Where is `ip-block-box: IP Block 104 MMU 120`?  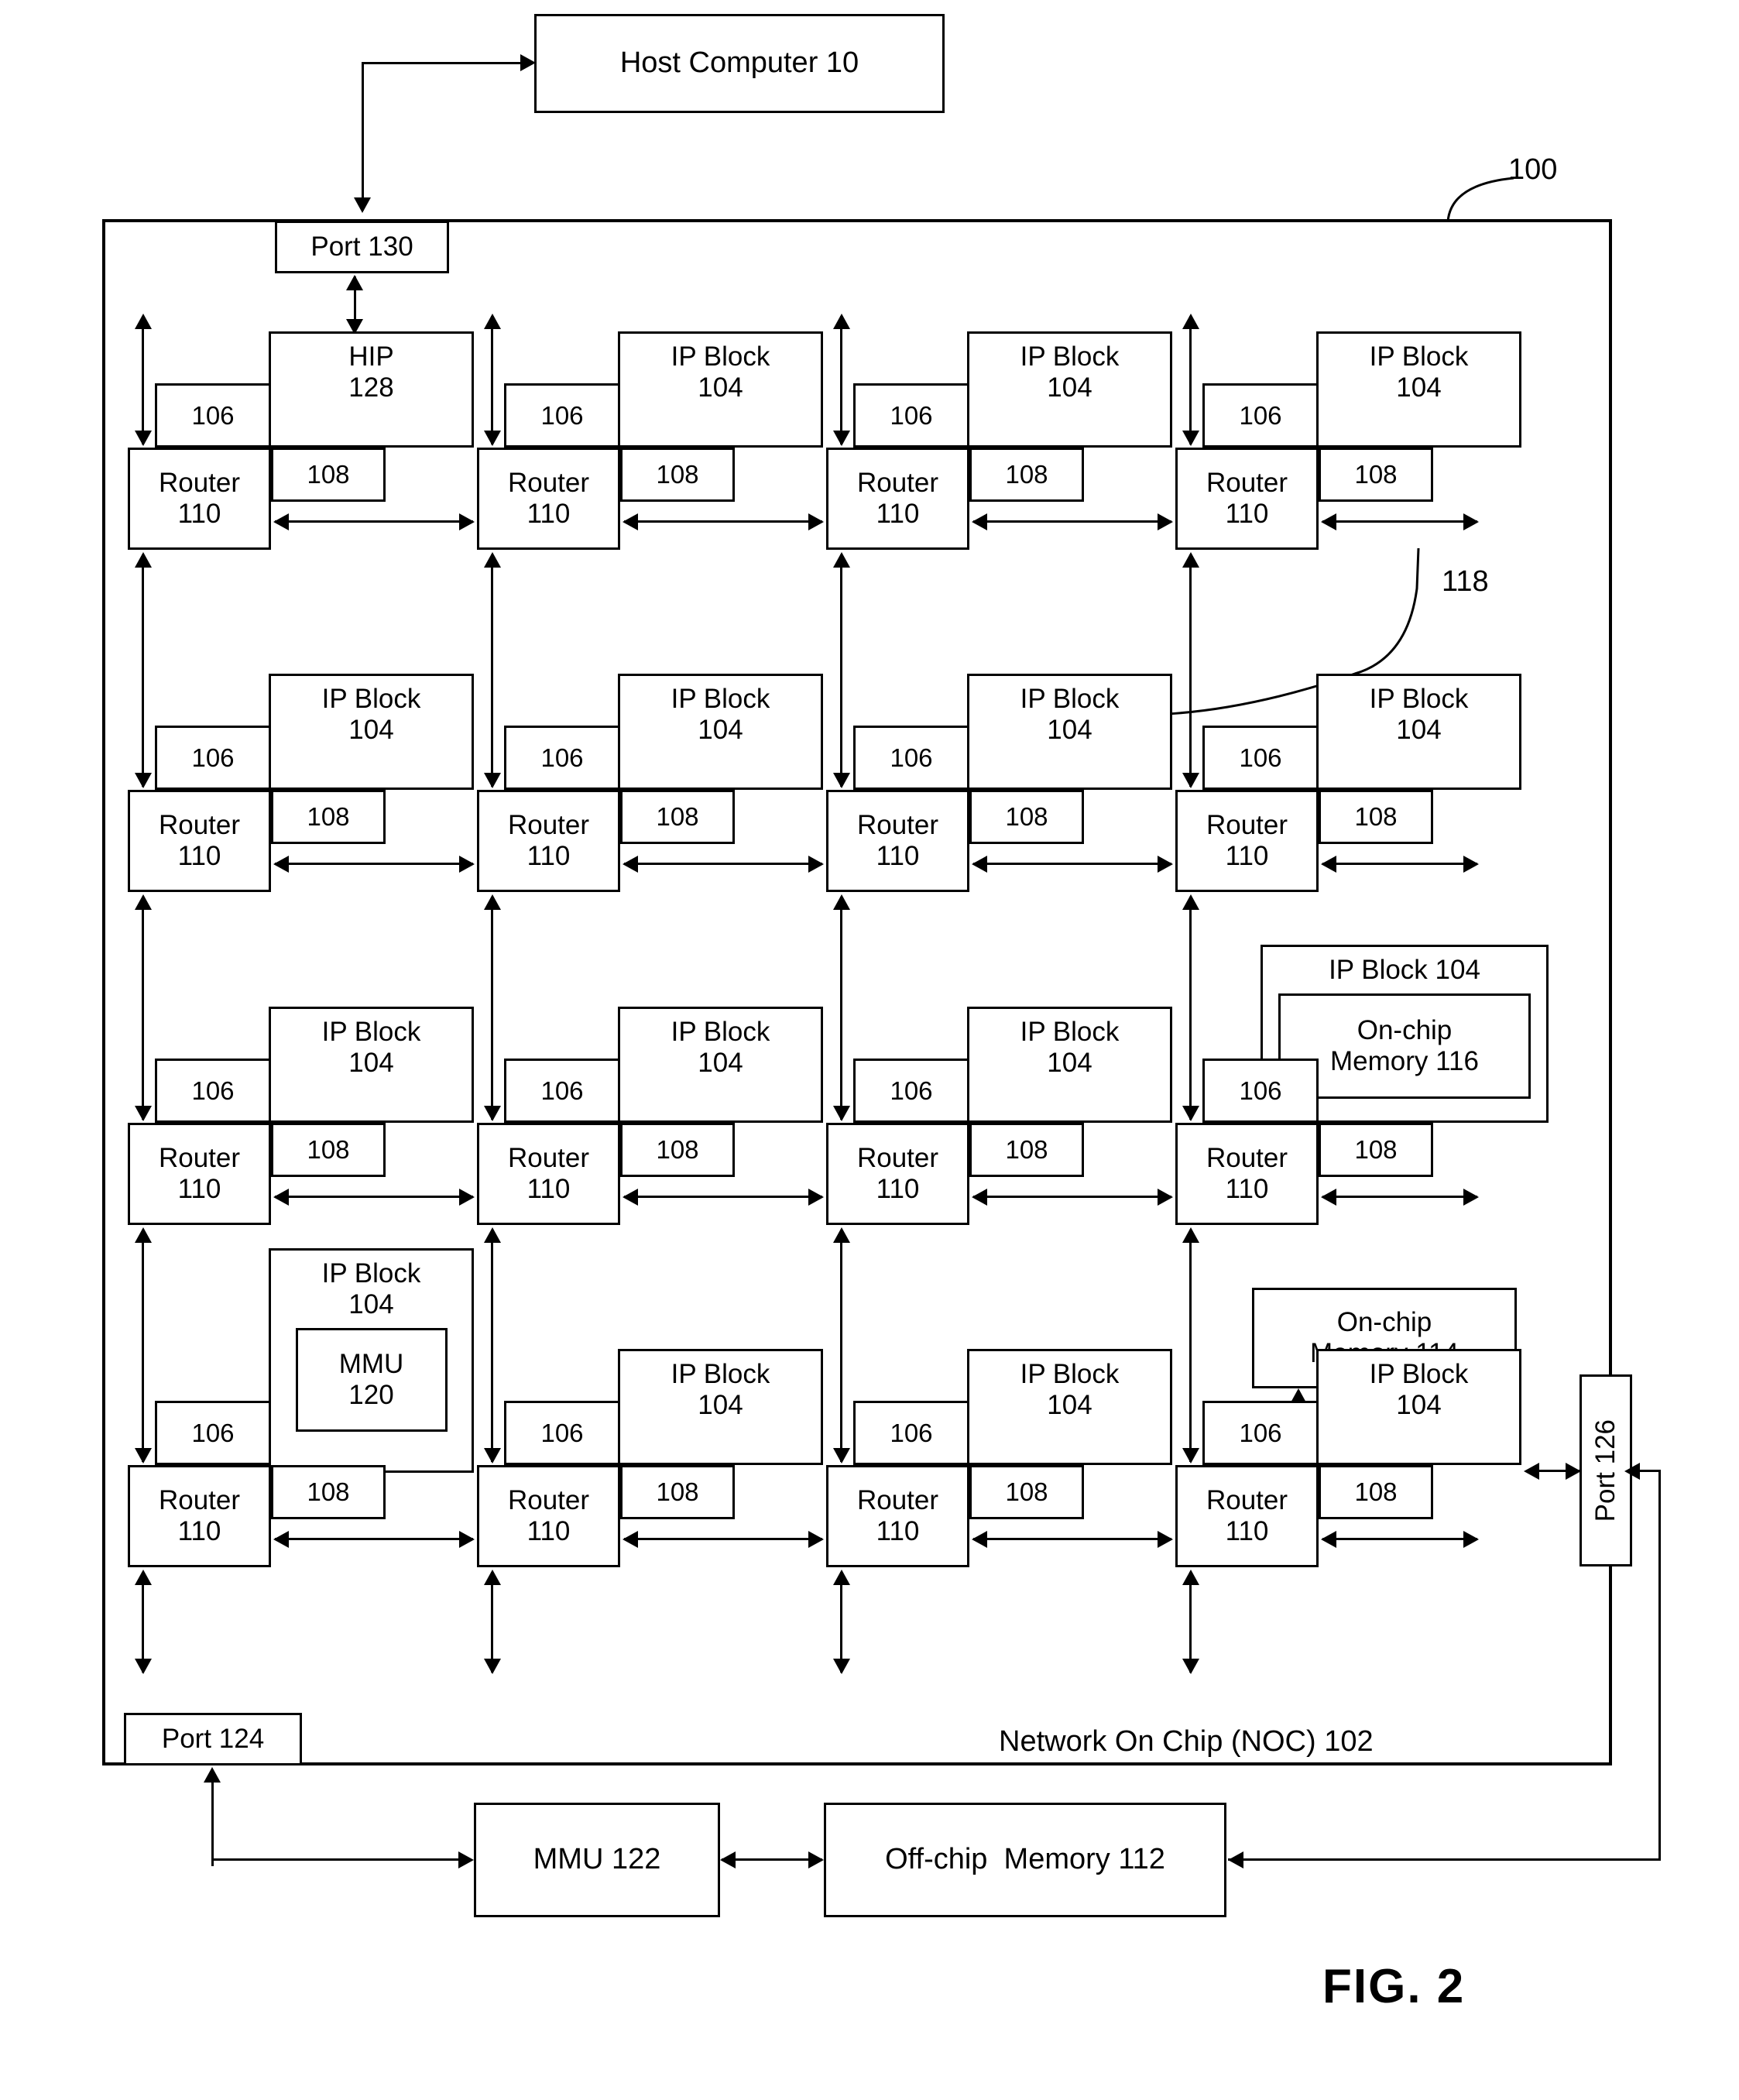 ip-block-box: IP Block 104 MMU 120 is located at coordinates (371, 1360).